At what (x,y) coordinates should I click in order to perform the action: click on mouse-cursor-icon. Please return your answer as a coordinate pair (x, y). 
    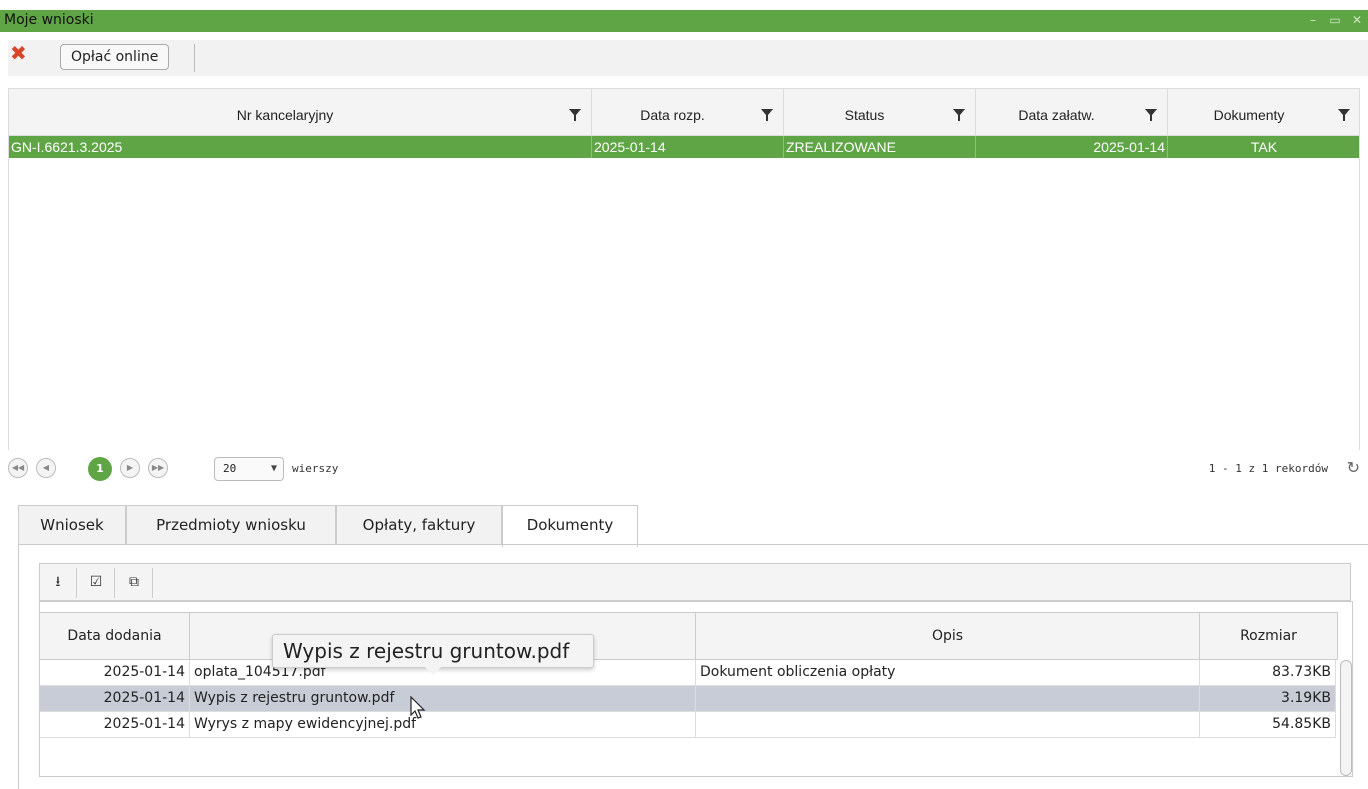
    Looking at the image, I should click on (418, 707).